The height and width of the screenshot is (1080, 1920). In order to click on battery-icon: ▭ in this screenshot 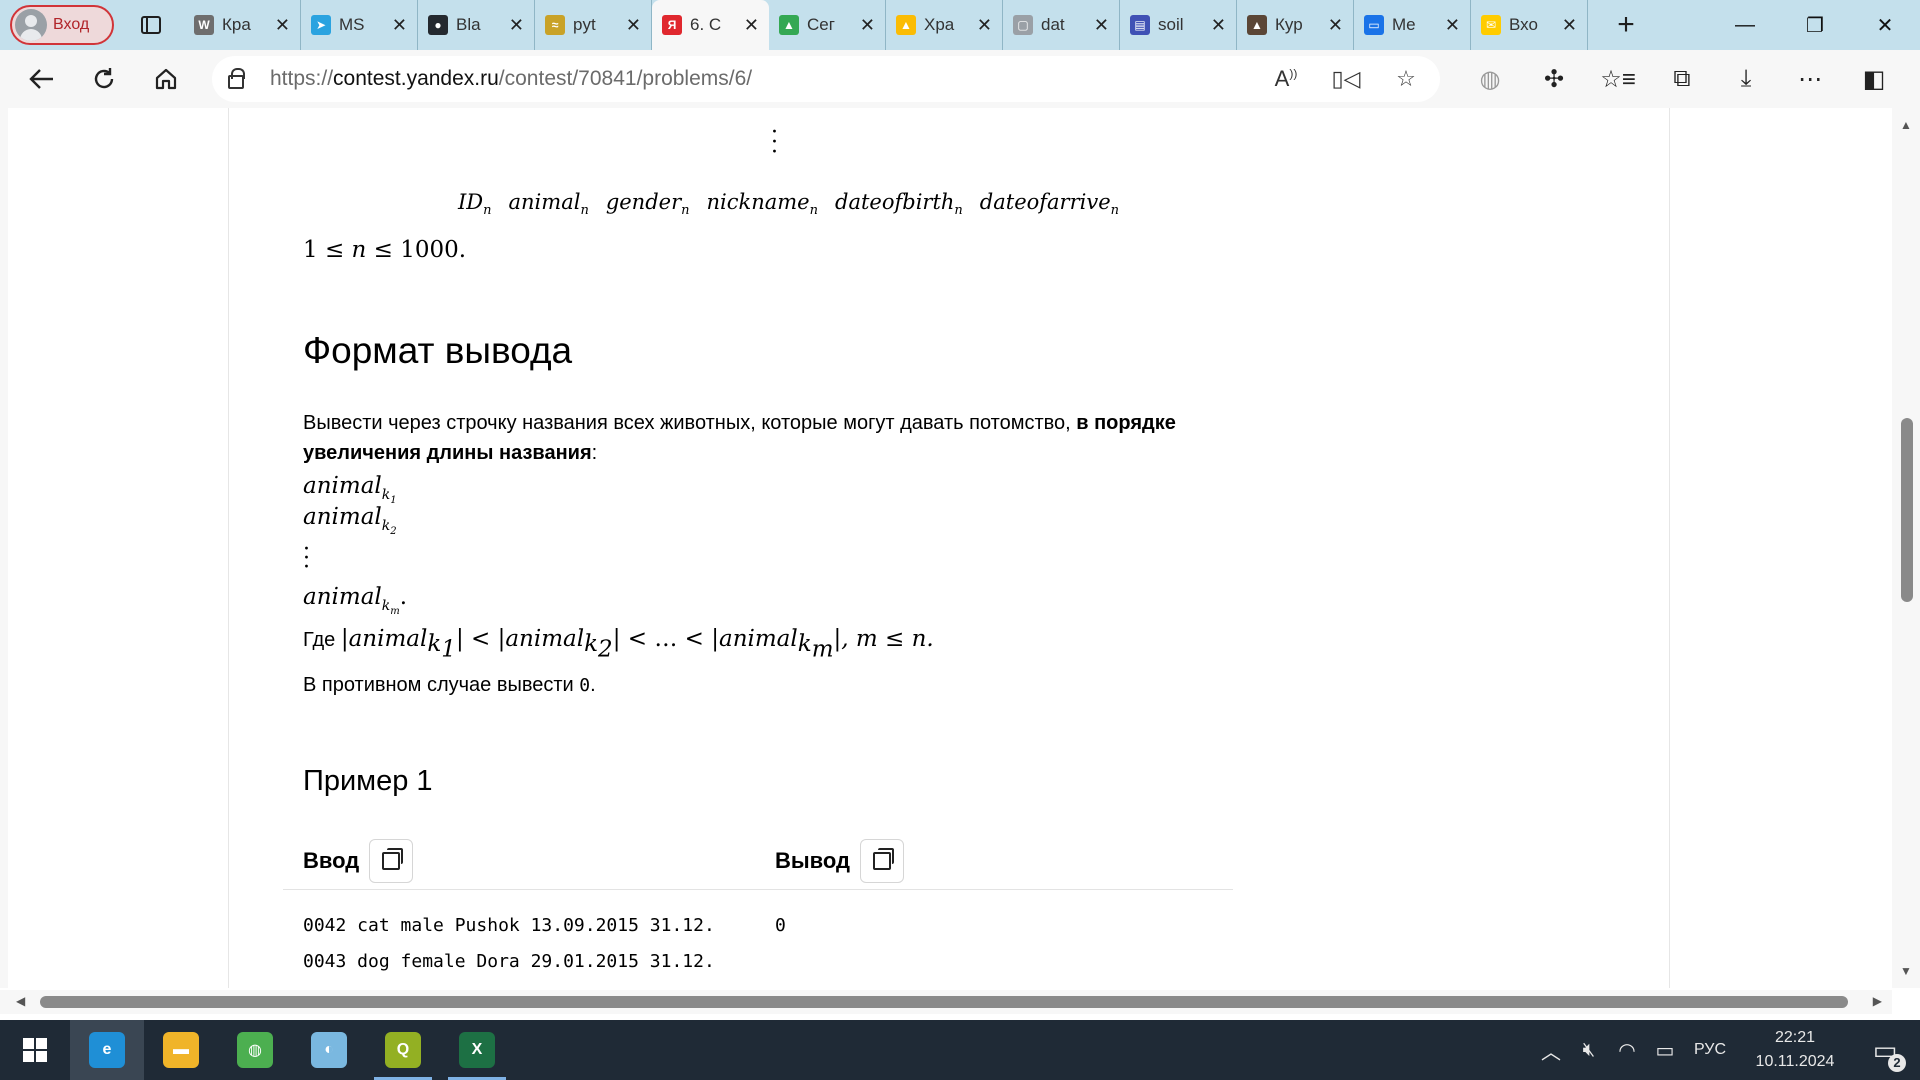, I will do `click(1665, 1050)`.